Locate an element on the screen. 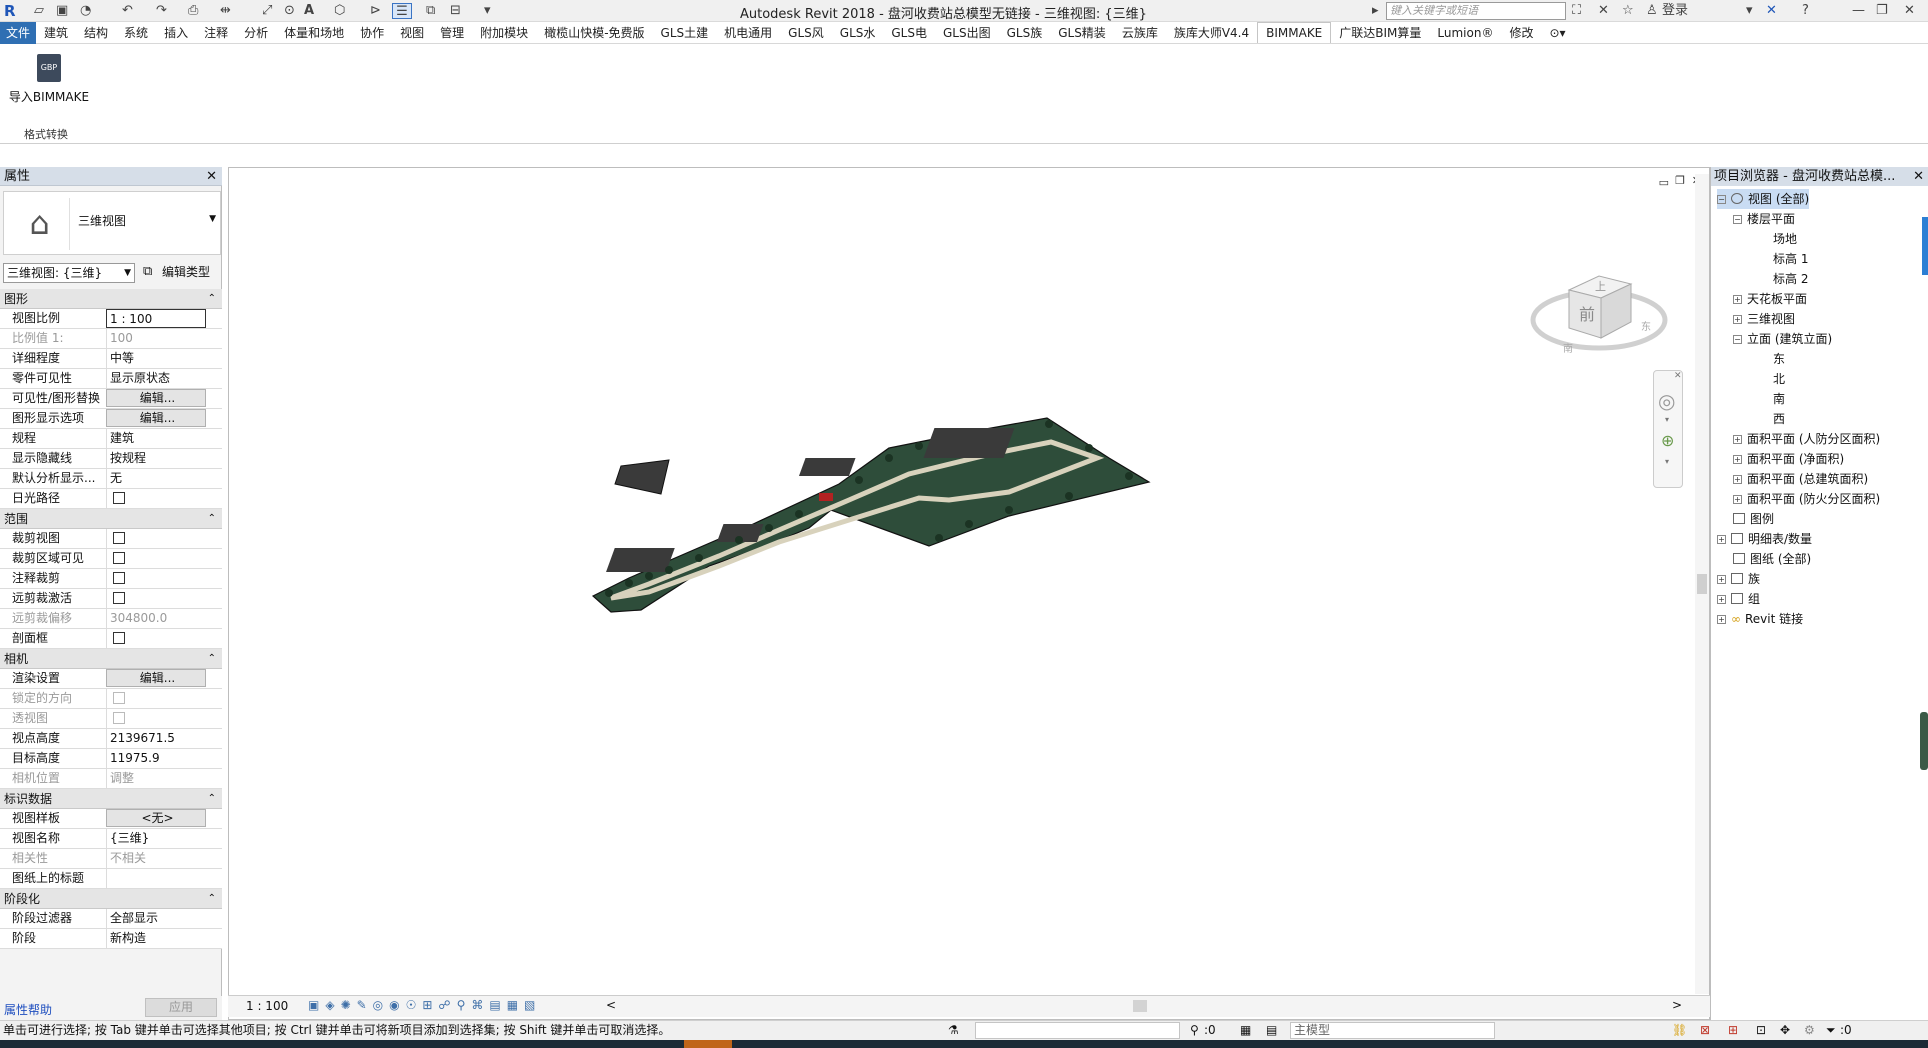  prop-eye-elevation: 视点高度 2139671.5 is located at coordinates (111, 739).